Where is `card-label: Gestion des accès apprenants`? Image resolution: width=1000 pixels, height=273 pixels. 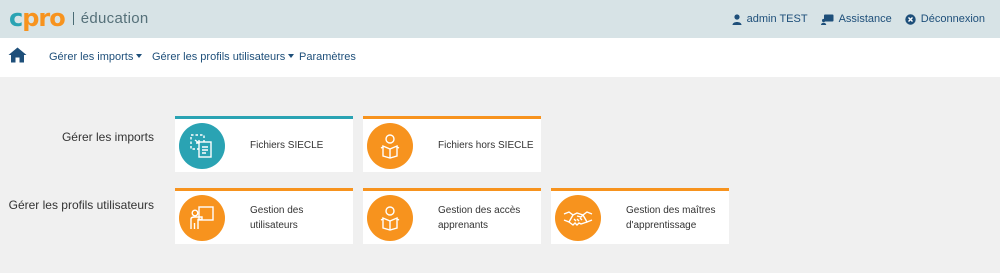 card-label: Gestion des accès apprenants is located at coordinates (479, 217).